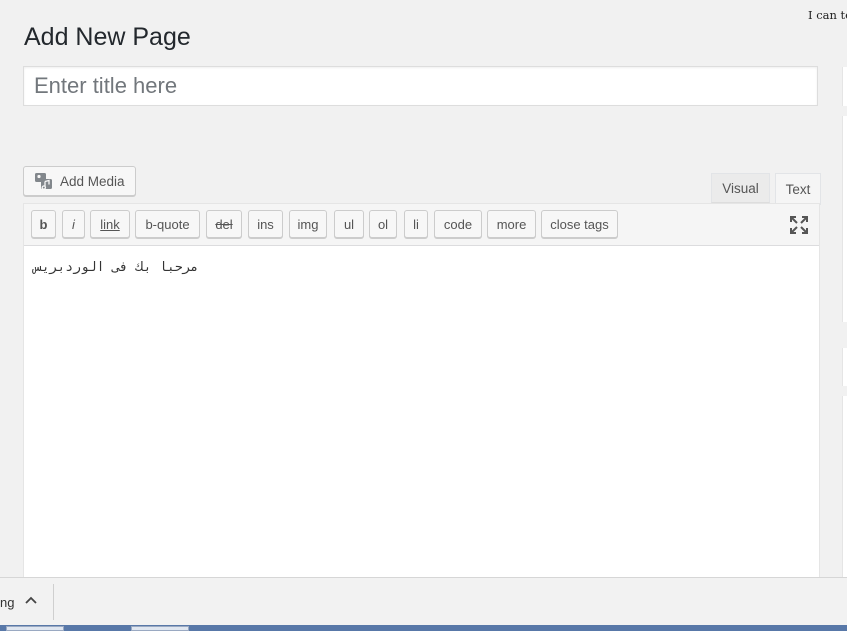 The height and width of the screenshot is (631, 847). I want to click on ol-button: ol, so click(383, 224).